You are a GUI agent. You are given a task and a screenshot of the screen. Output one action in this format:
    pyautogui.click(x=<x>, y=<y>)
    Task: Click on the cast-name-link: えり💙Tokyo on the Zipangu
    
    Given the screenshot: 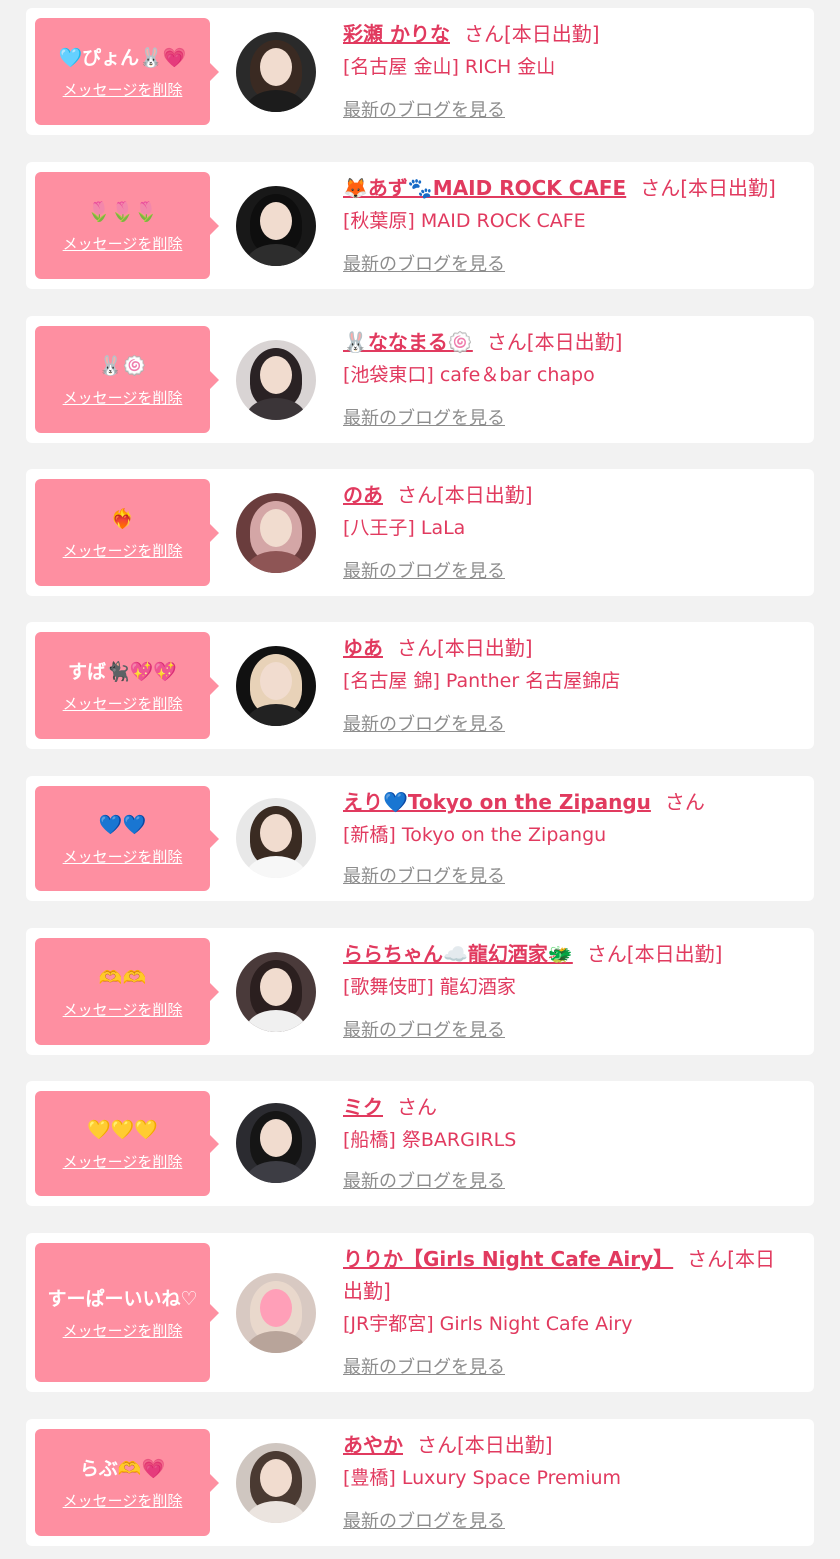 What is the action you would take?
    pyautogui.click(x=497, y=802)
    